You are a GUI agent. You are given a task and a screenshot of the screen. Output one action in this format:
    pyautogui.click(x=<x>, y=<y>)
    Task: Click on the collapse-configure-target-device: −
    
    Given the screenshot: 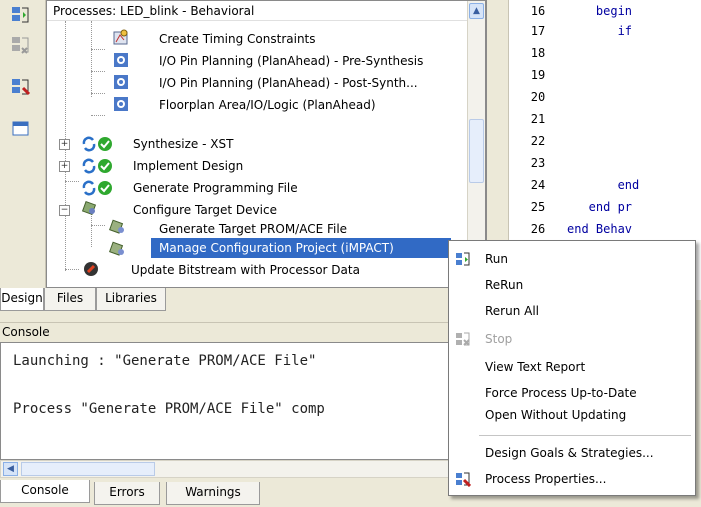 What is the action you would take?
    pyautogui.click(x=64, y=210)
    